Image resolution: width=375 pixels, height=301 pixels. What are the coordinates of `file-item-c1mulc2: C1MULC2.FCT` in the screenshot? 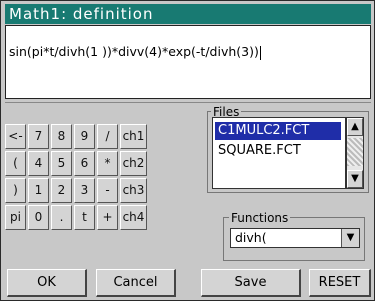 It's located at (278, 131).